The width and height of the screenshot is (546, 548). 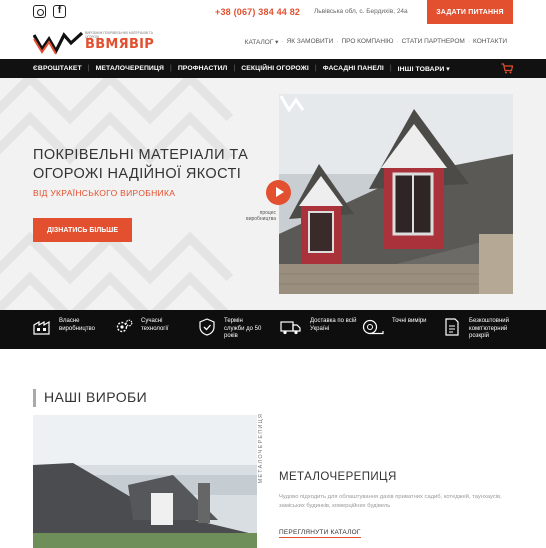 I want to click on gears-icon, so click(x=124, y=326).